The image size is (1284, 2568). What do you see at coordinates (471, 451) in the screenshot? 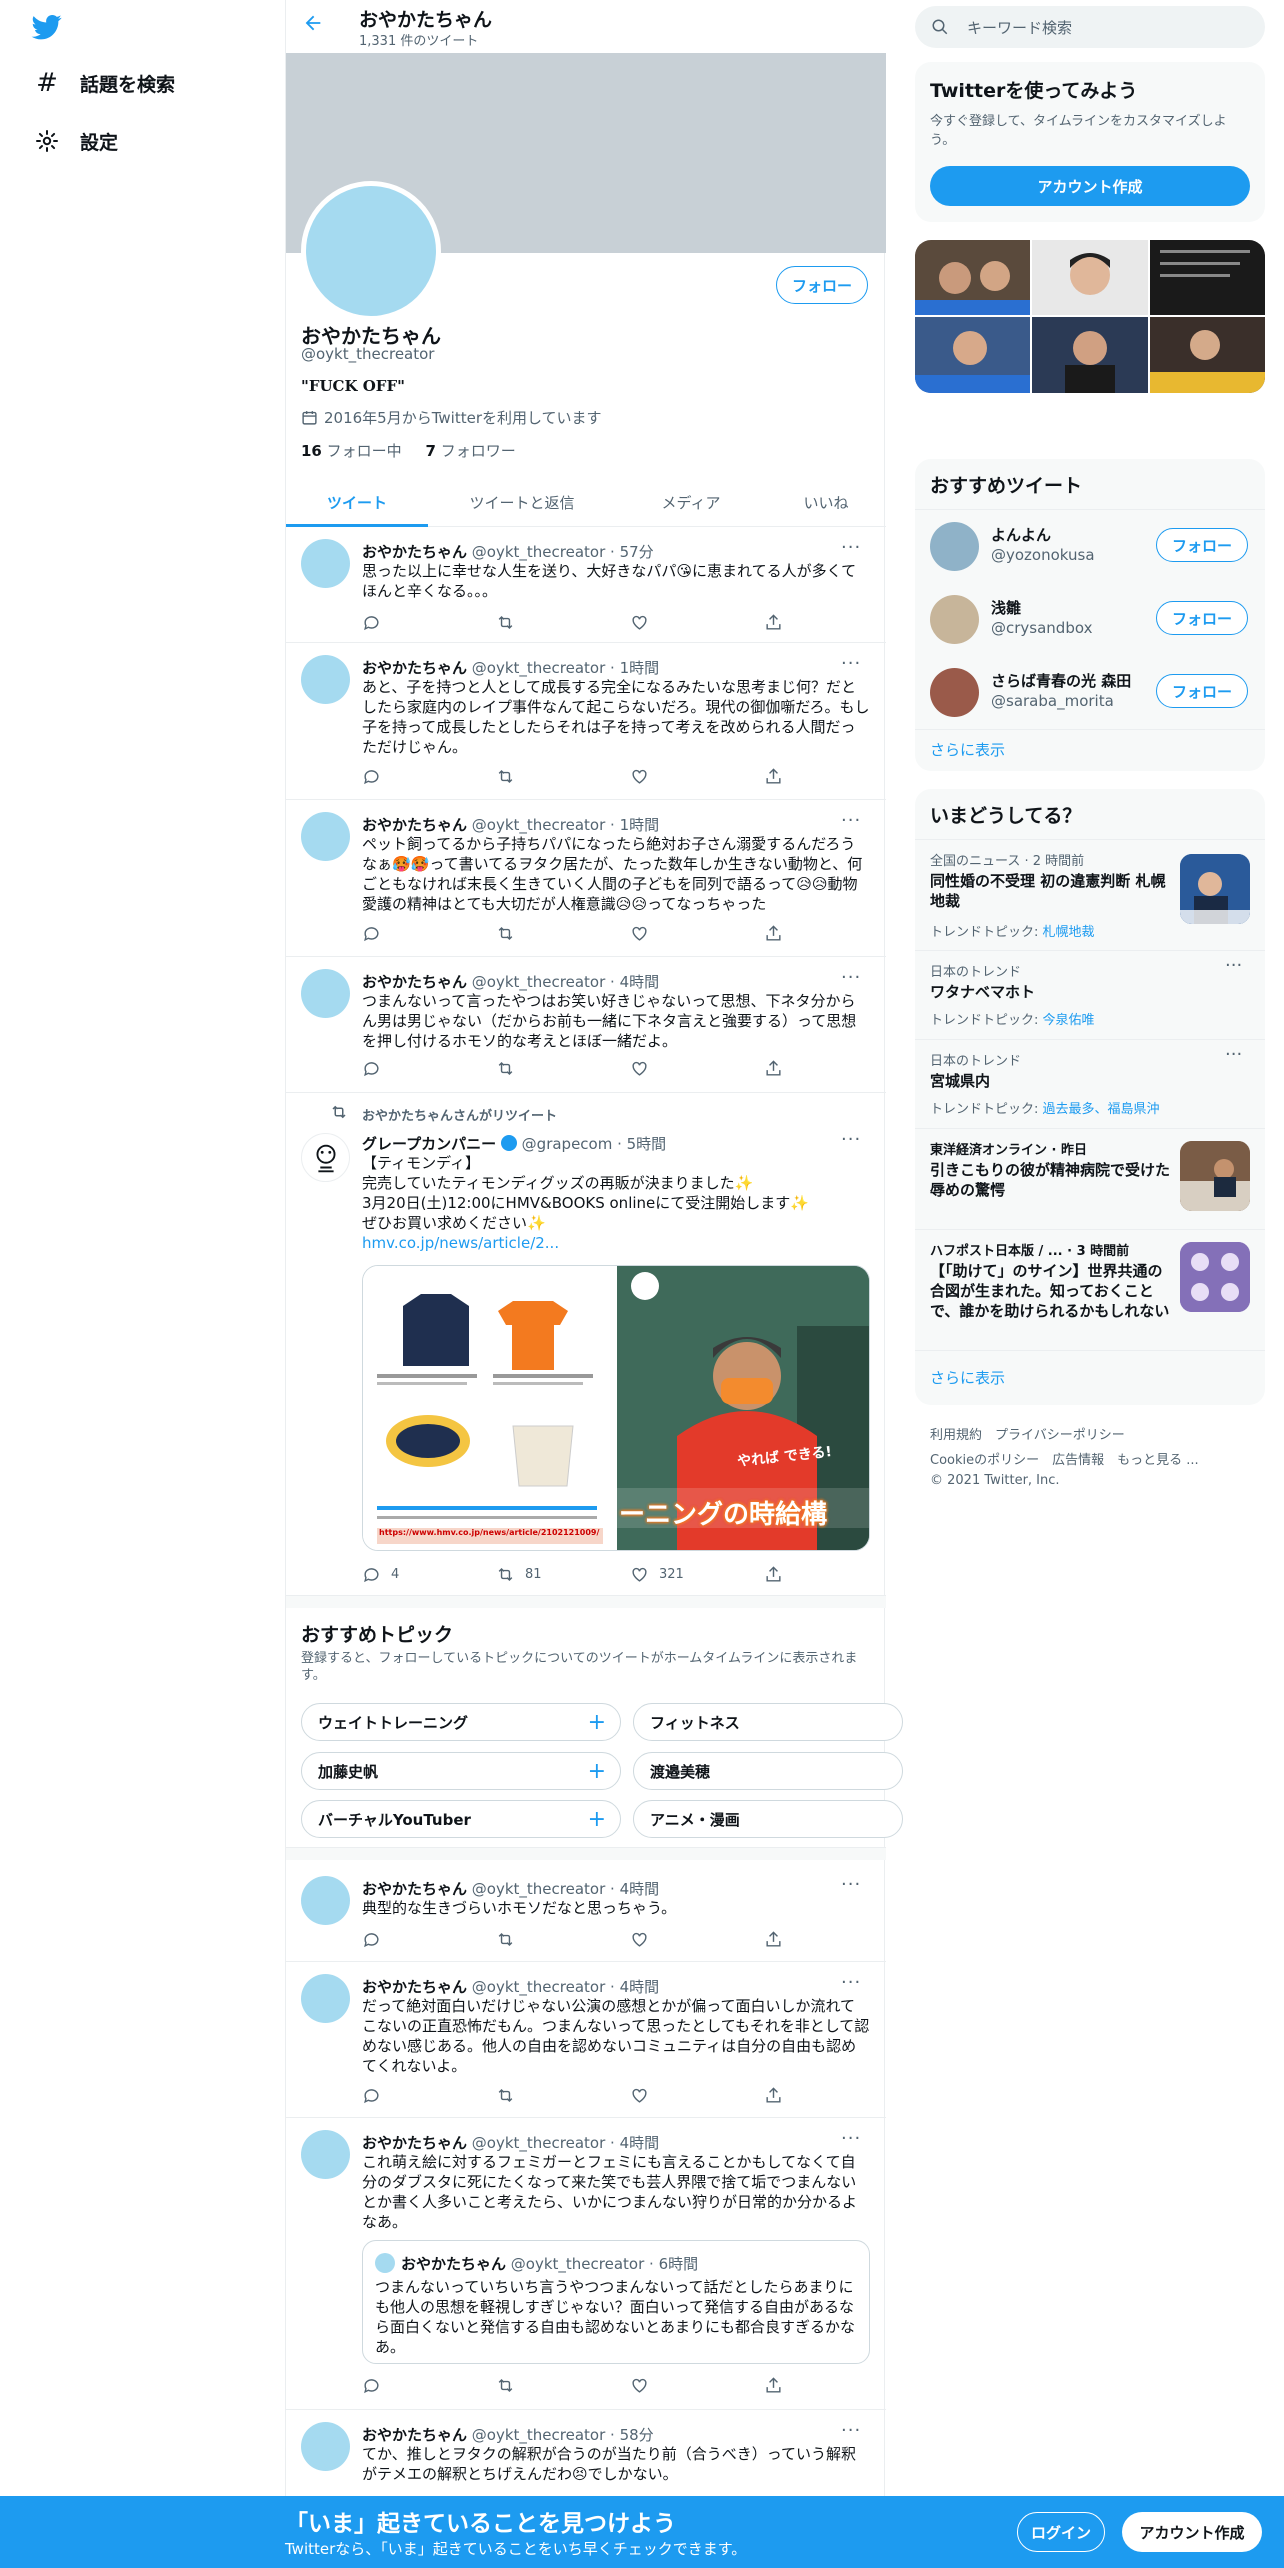
I see `followers-link: 7 フォロワー` at bounding box center [471, 451].